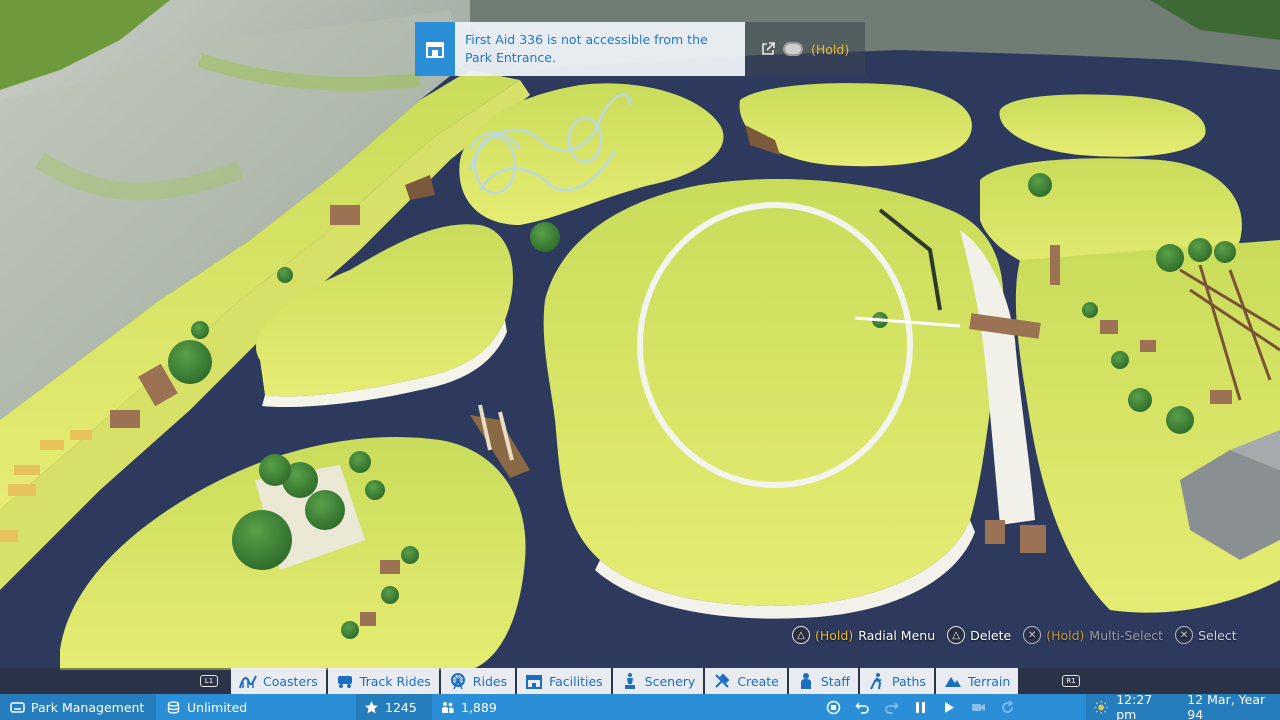  Describe the element at coordinates (394, 707) in the screenshot. I see `park-rating-display: 1245` at that location.